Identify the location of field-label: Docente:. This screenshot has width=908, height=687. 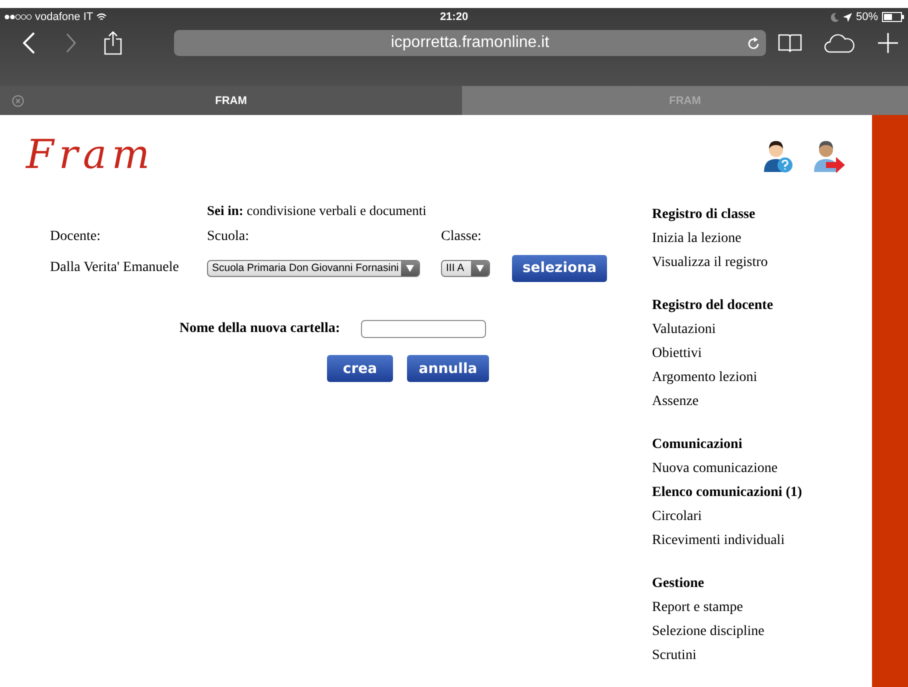
(76, 237).